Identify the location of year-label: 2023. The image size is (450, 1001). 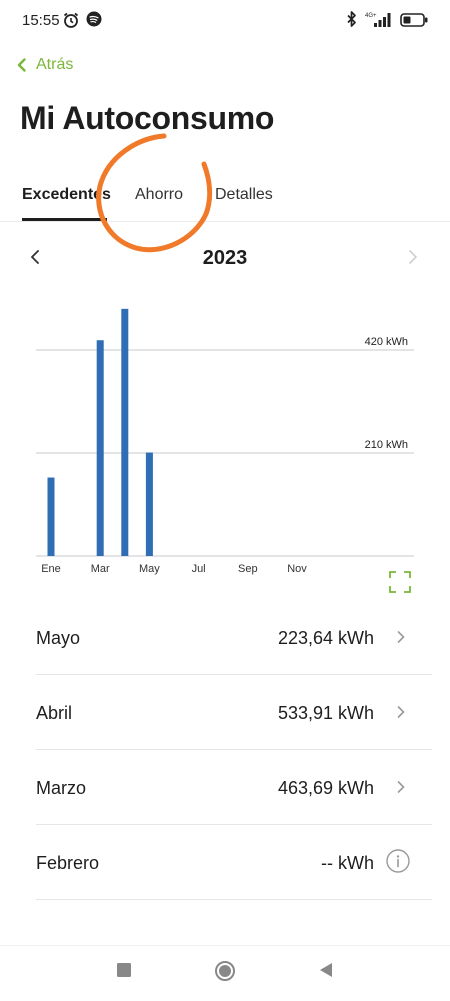
(225, 258).